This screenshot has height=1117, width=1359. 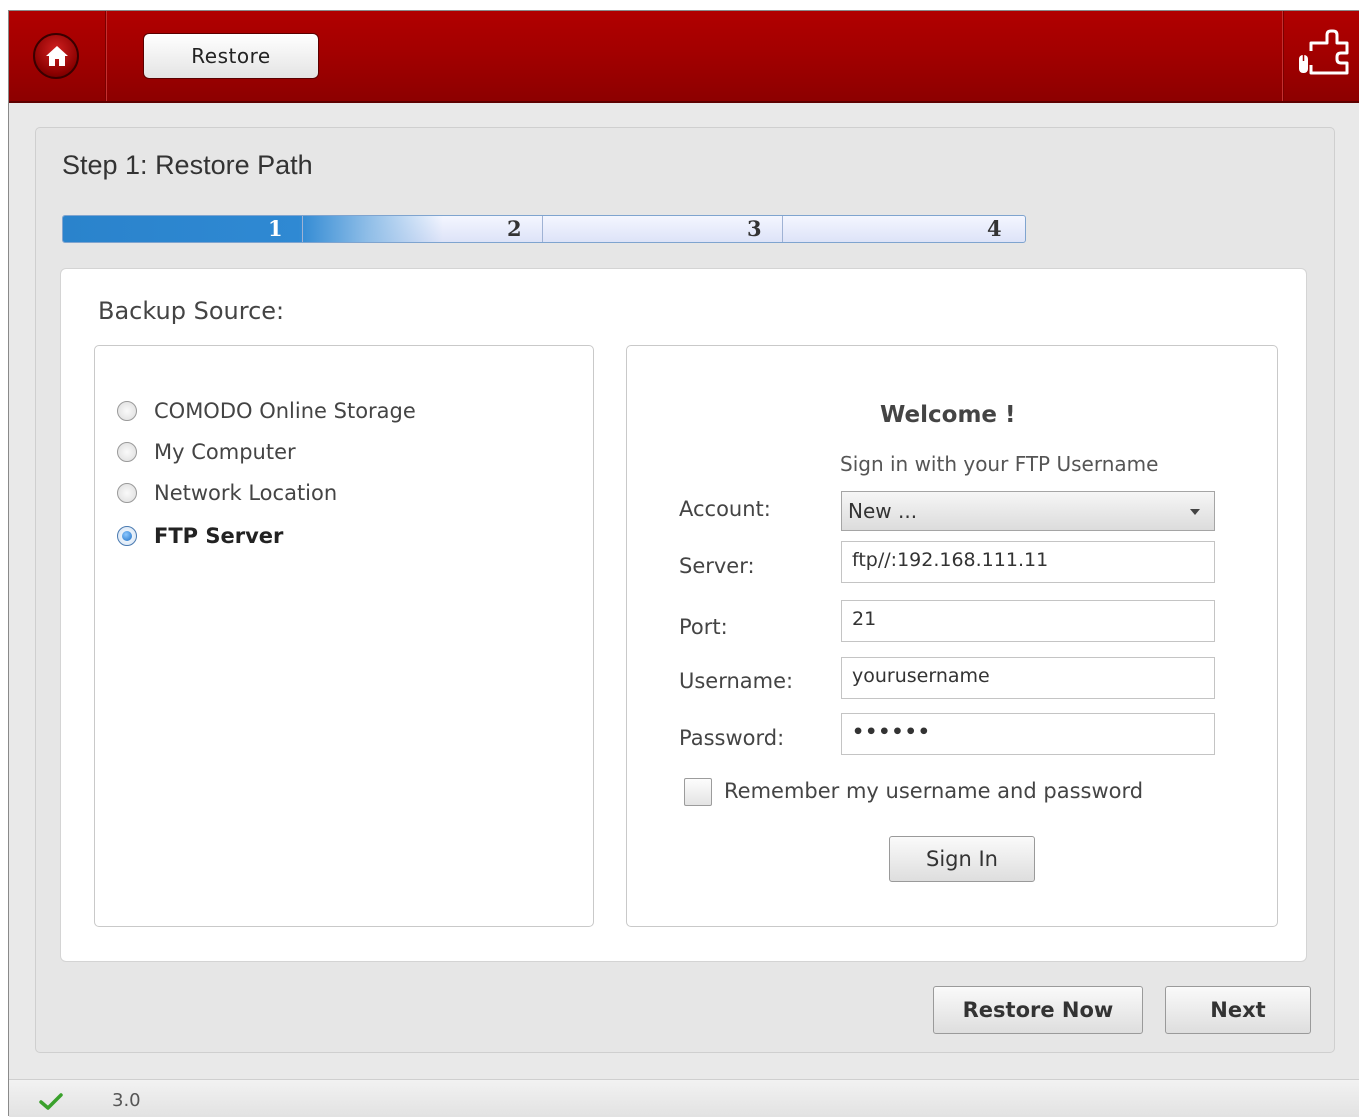 I want to click on port-label: Port:, so click(x=703, y=627).